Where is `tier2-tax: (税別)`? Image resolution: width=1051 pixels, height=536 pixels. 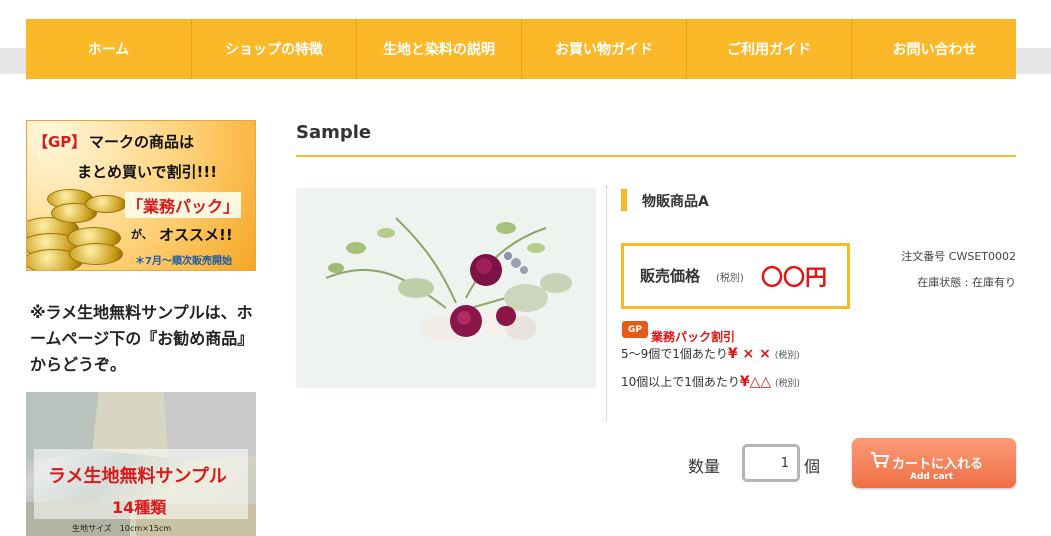
tier2-tax: (税別) is located at coordinates (788, 384).